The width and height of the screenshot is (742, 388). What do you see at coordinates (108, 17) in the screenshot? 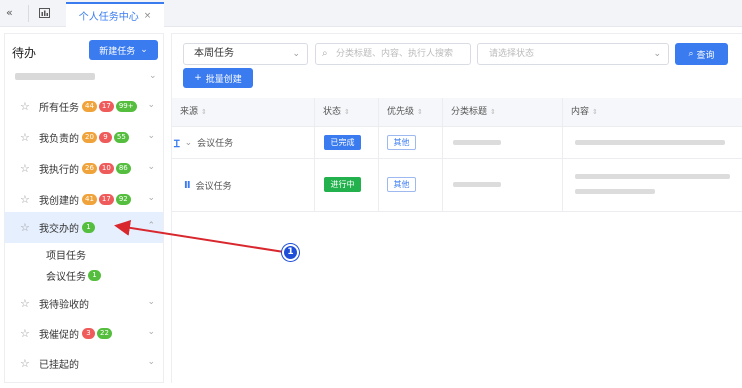
I see `tab-label: 个人任务中心` at bounding box center [108, 17].